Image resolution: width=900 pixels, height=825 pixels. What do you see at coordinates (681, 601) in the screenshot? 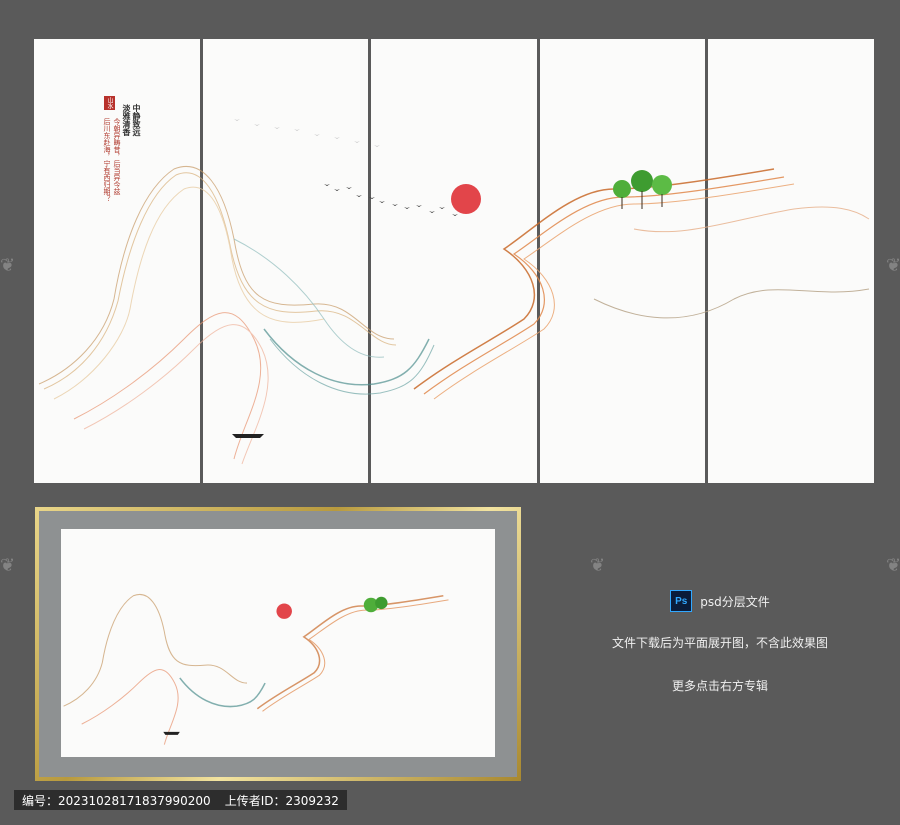
I see `photoshop-icon: Ps` at bounding box center [681, 601].